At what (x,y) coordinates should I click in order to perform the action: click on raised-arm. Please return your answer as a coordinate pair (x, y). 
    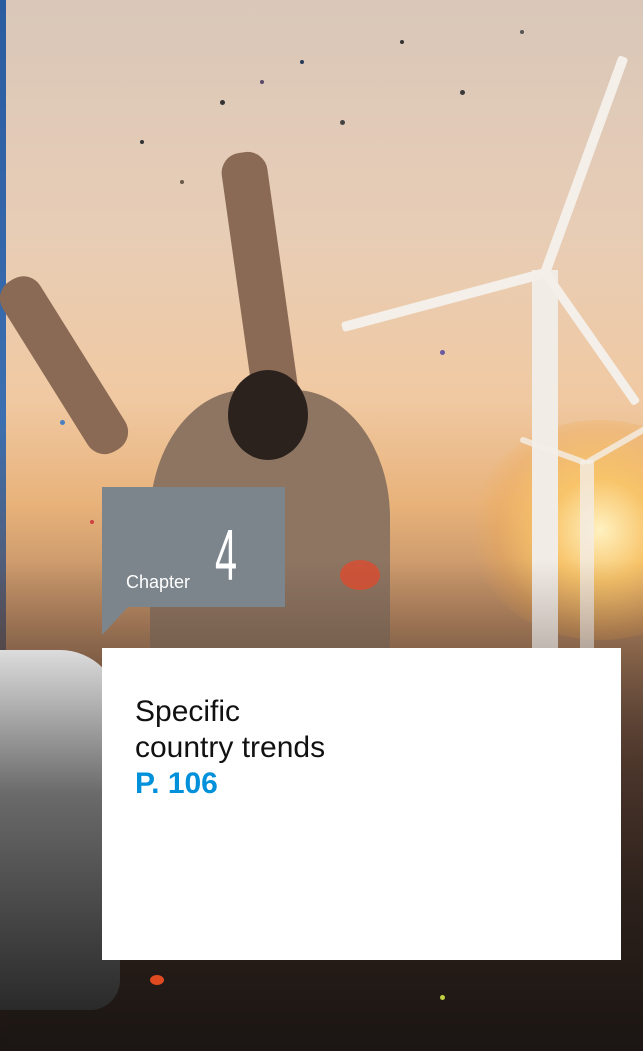
    Looking at the image, I should click on (68, 365).